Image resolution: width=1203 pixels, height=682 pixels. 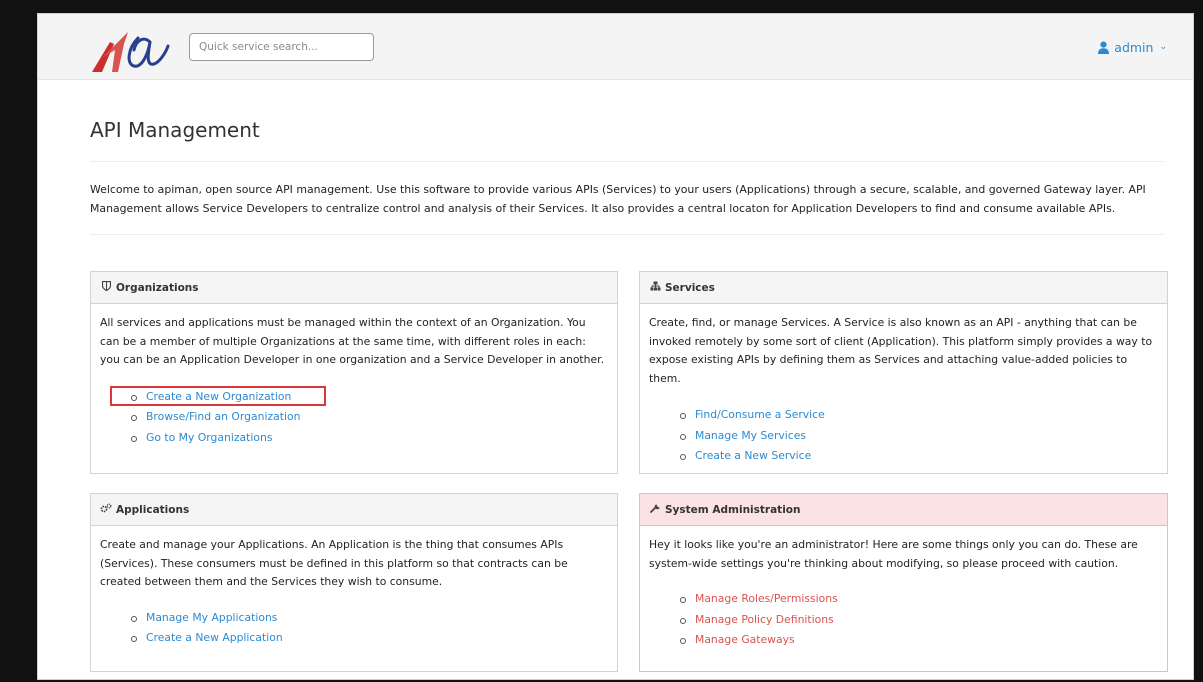 I want to click on apiman-logo, so click(x=136, y=51).